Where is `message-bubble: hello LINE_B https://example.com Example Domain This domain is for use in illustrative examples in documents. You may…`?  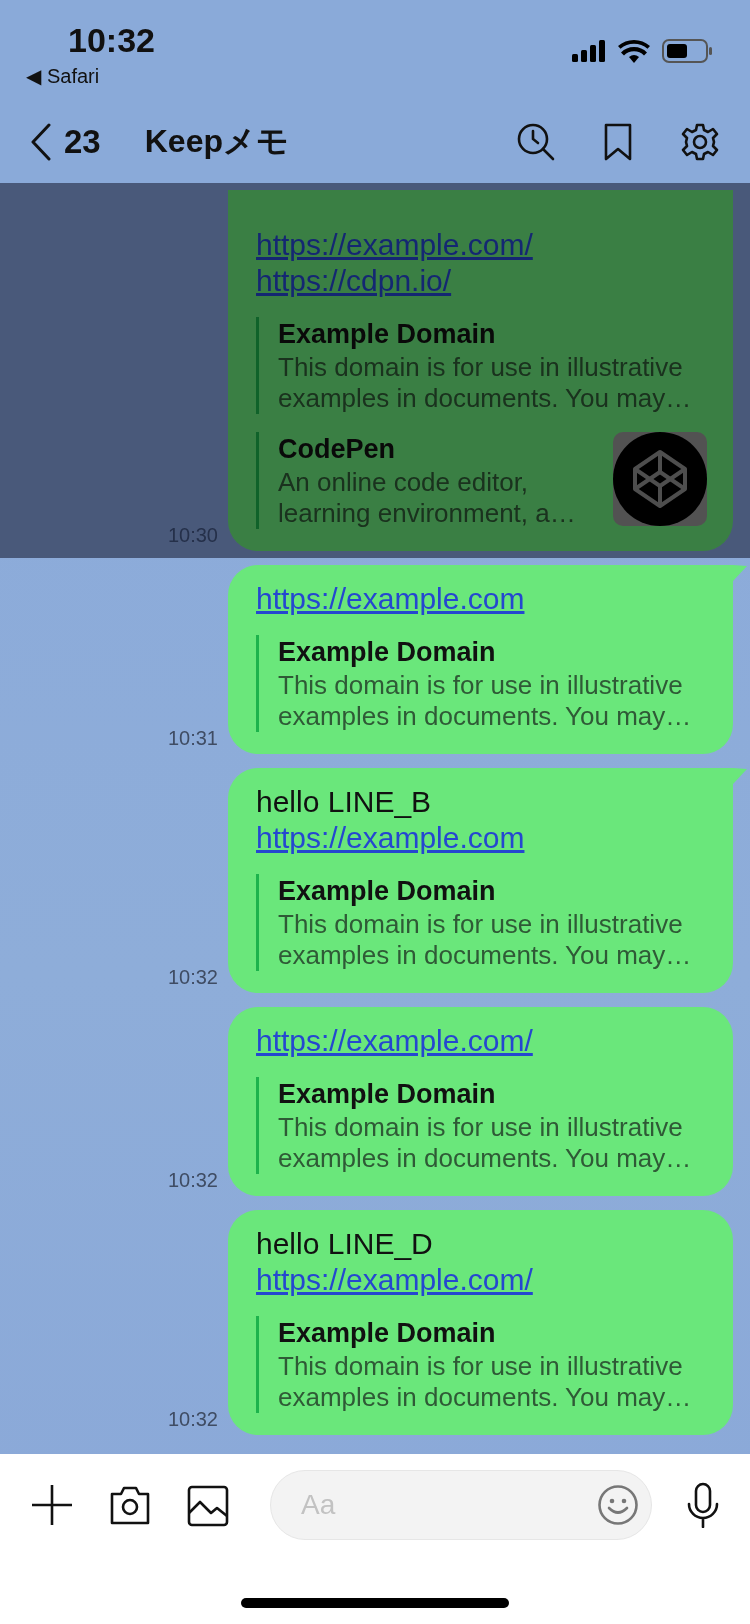 message-bubble: hello LINE_B https://example.com Example Domain This domain is for use in illustrative examples in documents. You may… is located at coordinates (480, 880).